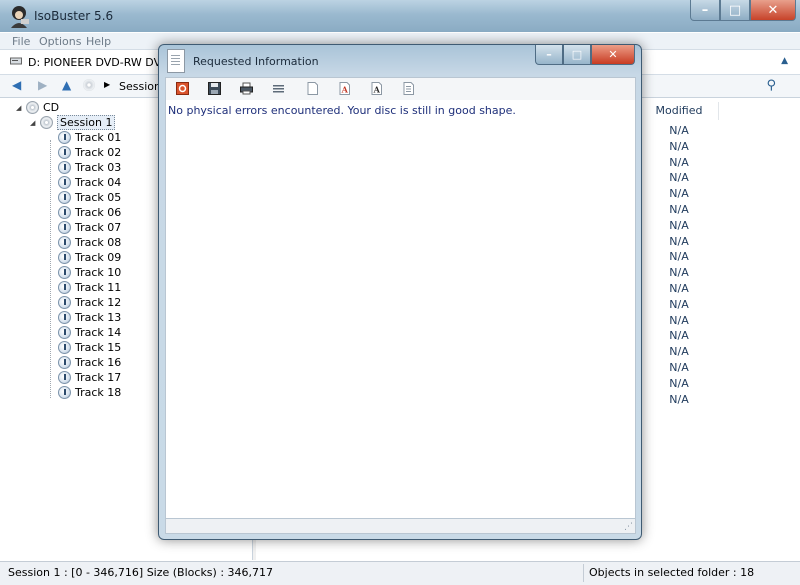 The image size is (800, 585). What do you see at coordinates (98, 362) in the screenshot?
I see `tree-item-label: Track 16` at bounding box center [98, 362].